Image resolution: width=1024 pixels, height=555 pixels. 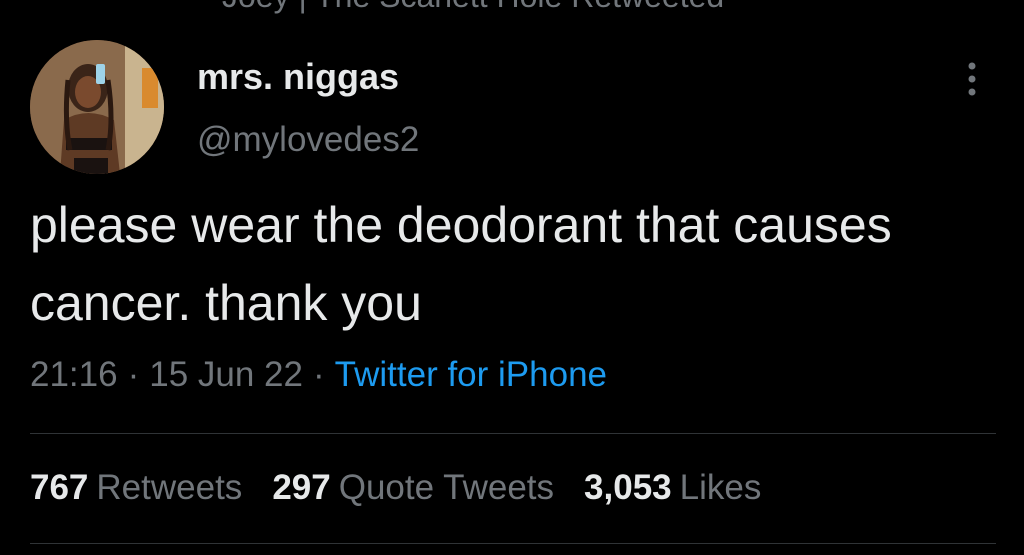 What do you see at coordinates (169, 487) in the screenshot?
I see `retweets-label: Retweets` at bounding box center [169, 487].